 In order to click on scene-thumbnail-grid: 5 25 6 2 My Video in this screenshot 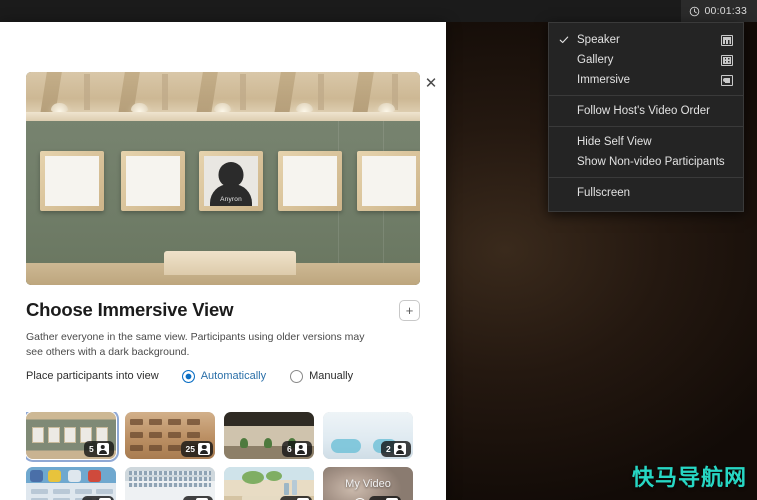, I will do `click(223, 456)`.